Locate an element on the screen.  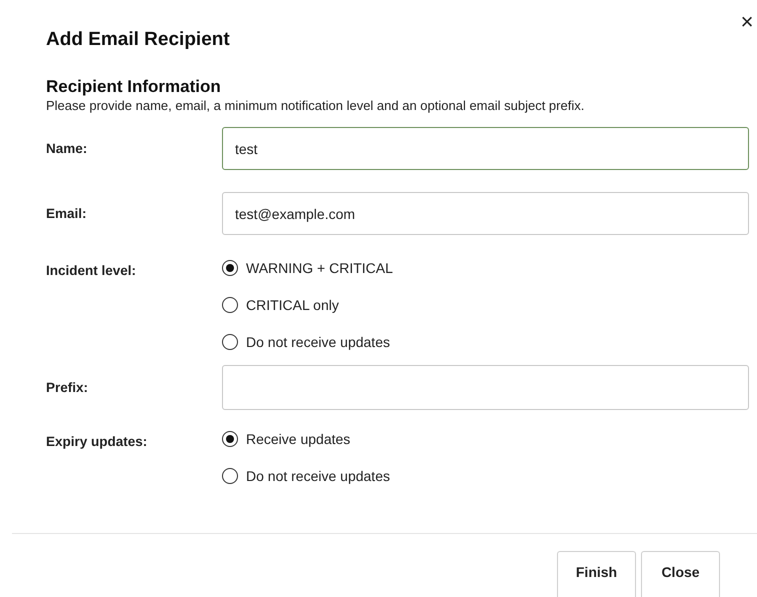
field-label: Incident level: is located at coordinates (92, 270).